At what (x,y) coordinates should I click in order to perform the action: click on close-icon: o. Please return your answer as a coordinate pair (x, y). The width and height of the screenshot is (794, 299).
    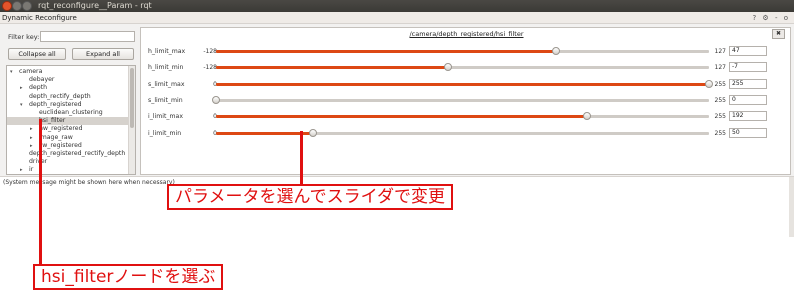
    Looking at the image, I should click on (787, 18).